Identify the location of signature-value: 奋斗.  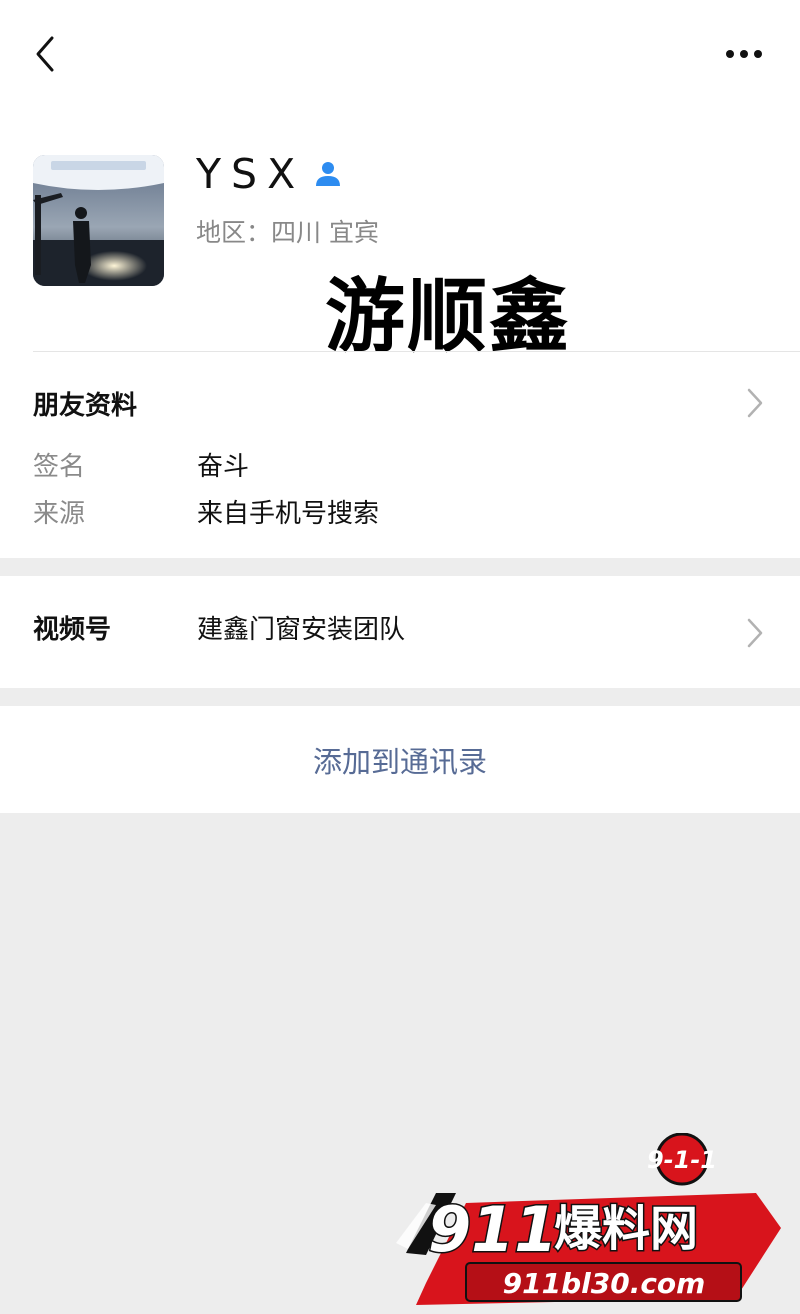
(223, 467).